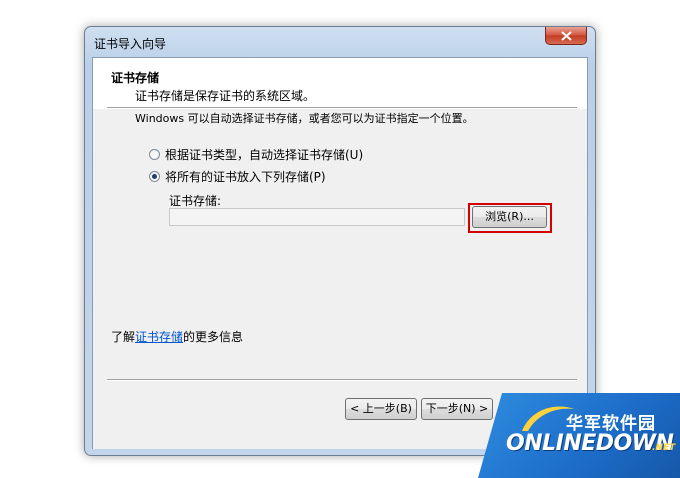  Describe the element at coordinates (317, 217) in the screenshot. I see `certificate-store-field` at that location.